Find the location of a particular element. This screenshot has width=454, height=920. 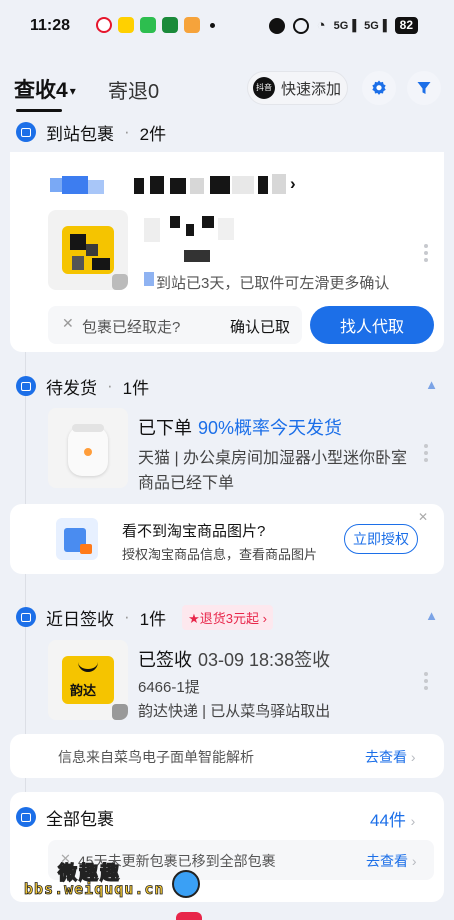

confirm-picked-button: 确认已取 is located at coordinates (260, 326).